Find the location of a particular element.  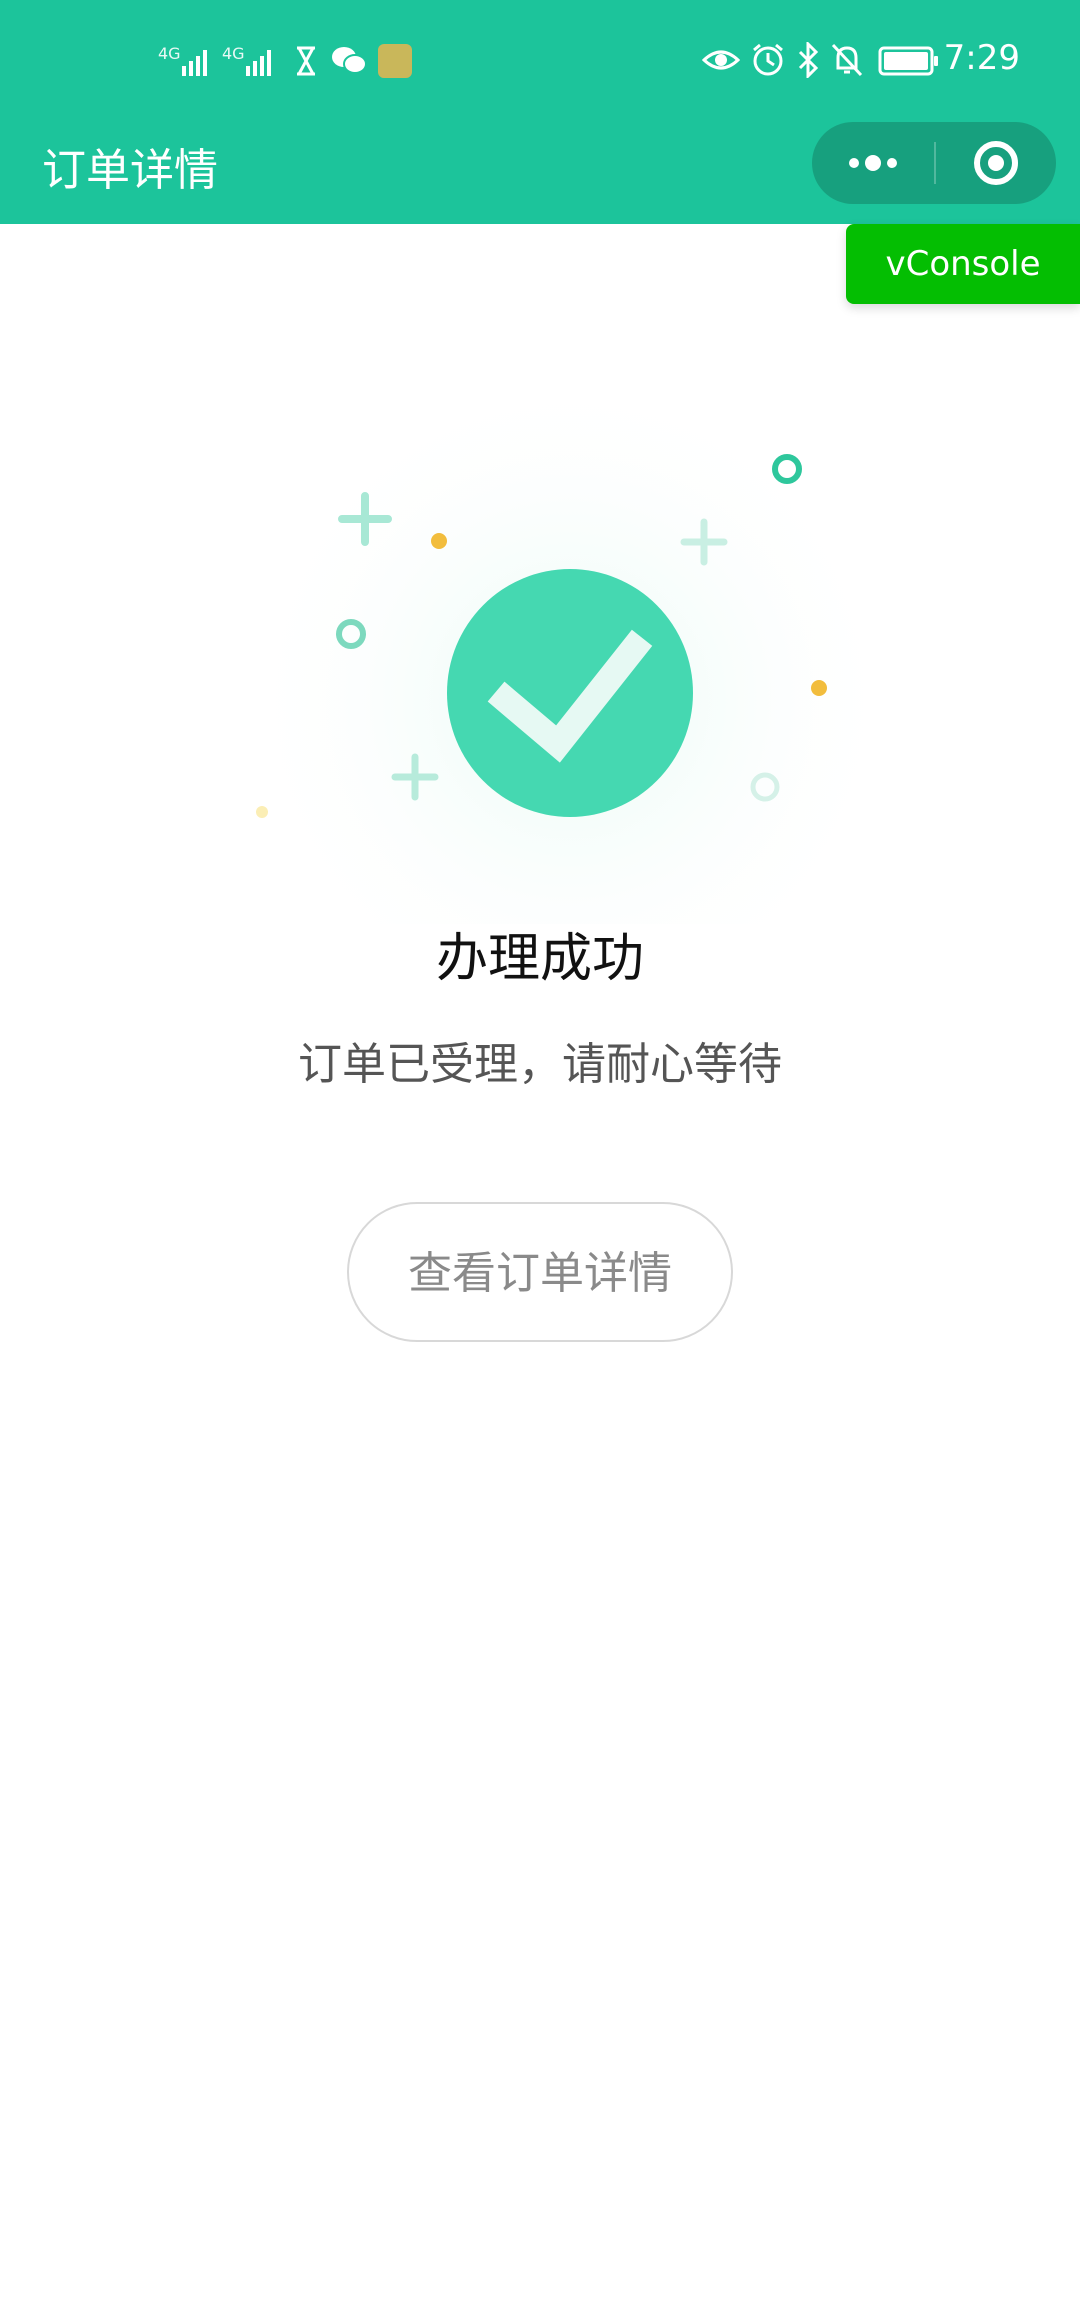

close-target-icon is located at coordinates (996, 163).